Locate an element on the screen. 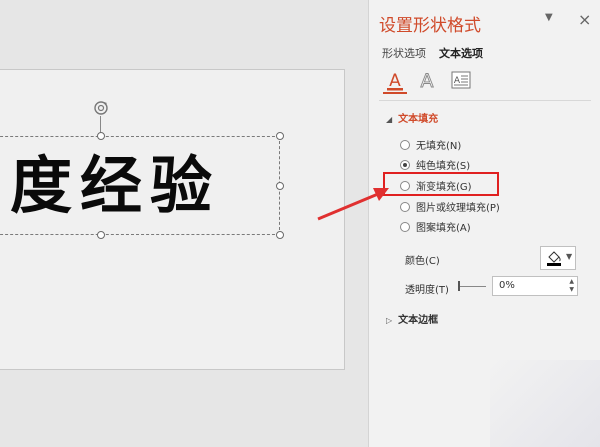 This screenshot has width=600, height=447. resize-handle-top is located at coordinates (101, 136).